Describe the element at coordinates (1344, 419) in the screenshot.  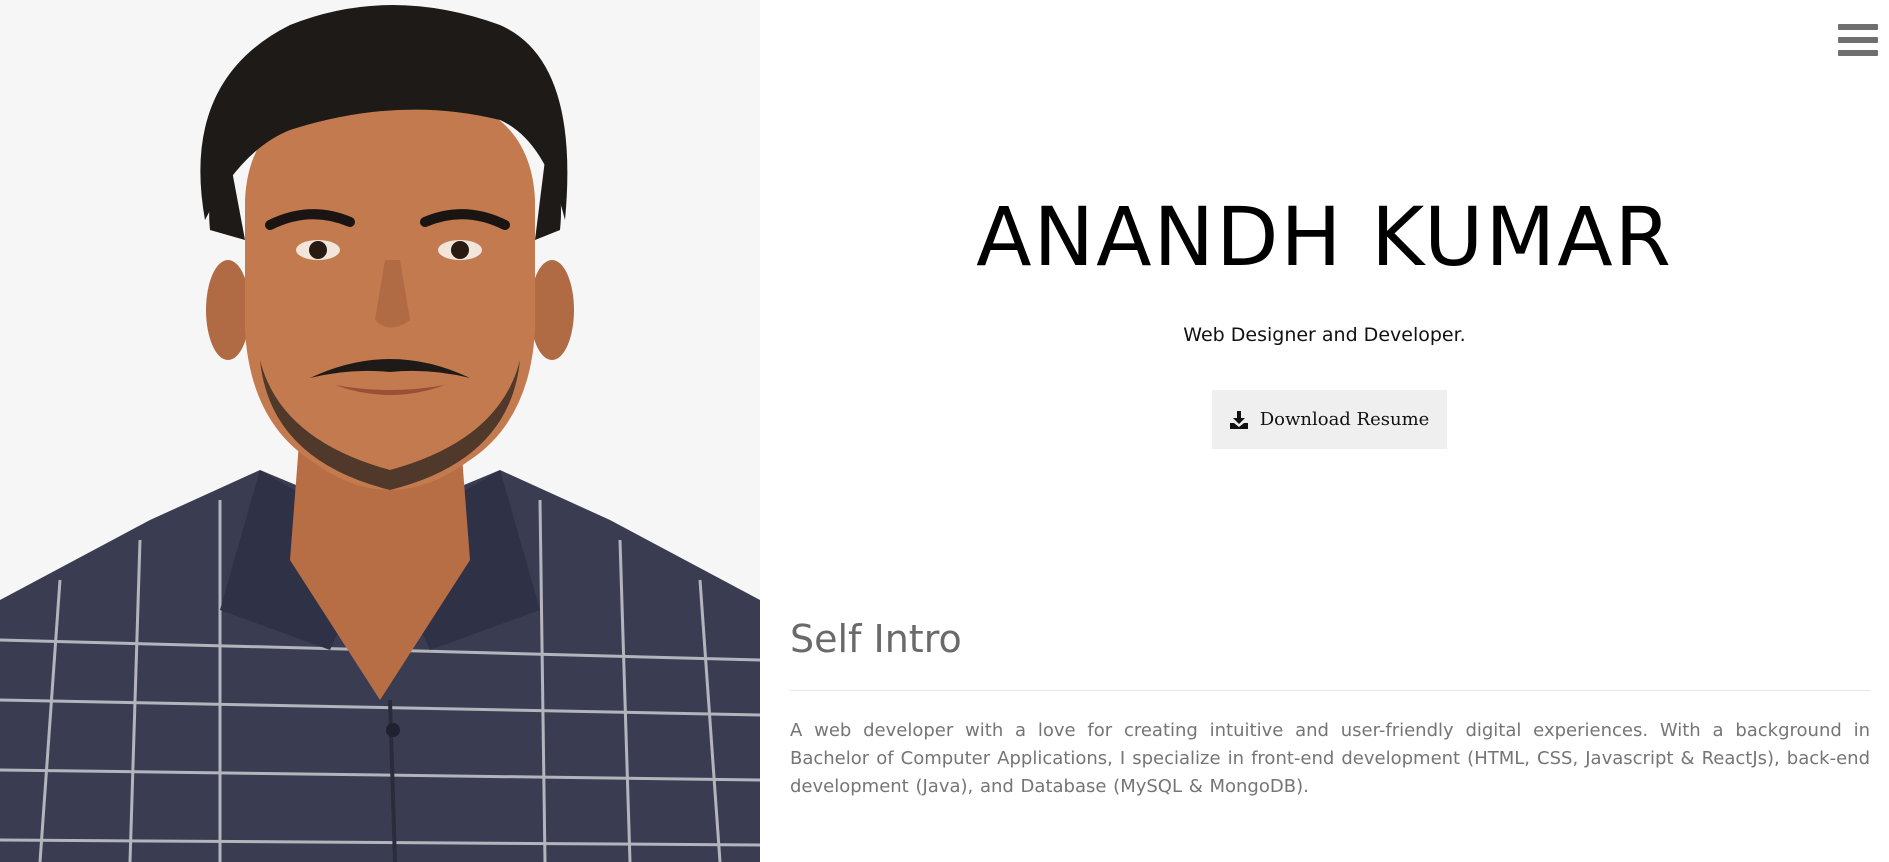
I see `resume-button-label: Download Resume` at that location.